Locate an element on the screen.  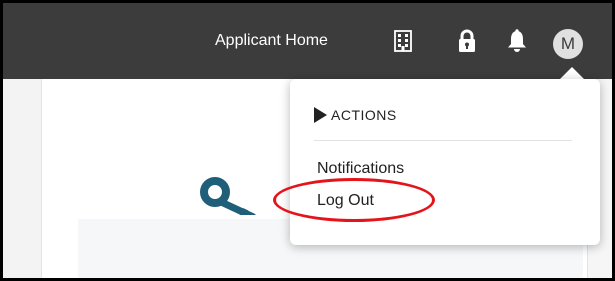
bell-icon is located at coordinates (517, 41).